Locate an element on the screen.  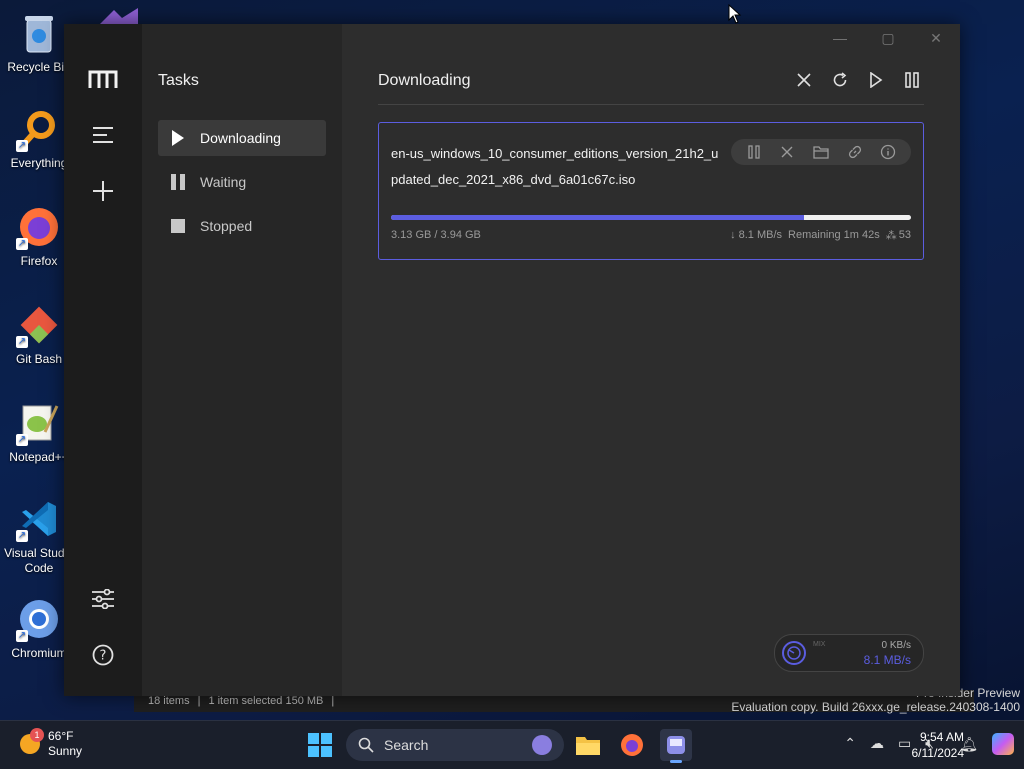
task-delete-button is located at coordinates (787, 152).